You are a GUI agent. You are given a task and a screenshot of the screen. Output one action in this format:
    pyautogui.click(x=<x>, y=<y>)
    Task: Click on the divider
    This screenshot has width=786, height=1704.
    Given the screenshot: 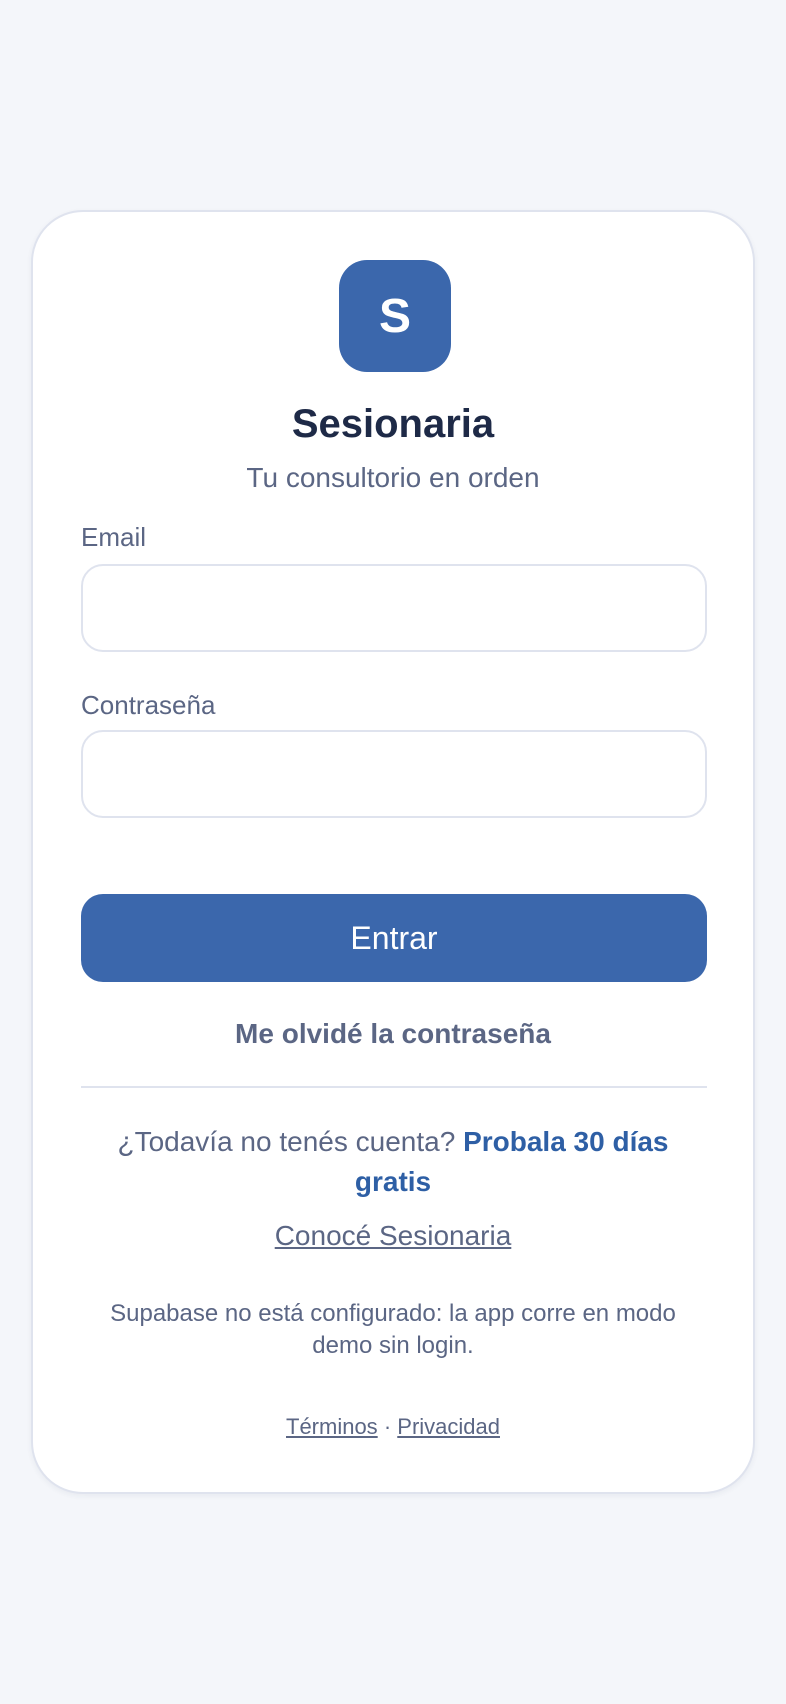 What is the action you would take?
    pyautogui.click(x=394, y=1087)
    